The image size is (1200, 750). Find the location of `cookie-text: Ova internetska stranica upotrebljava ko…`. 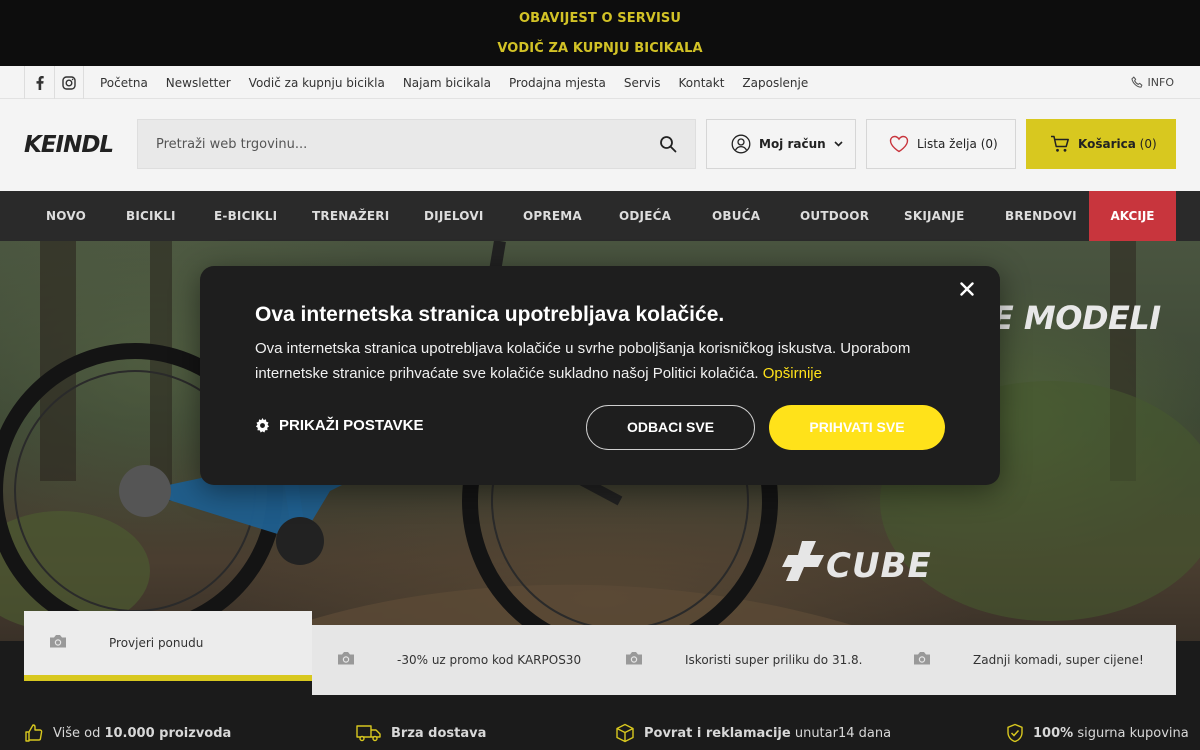

cookie-text: Ova internetska stranica upotrebljava ko… is located at coordinates (600, 361).